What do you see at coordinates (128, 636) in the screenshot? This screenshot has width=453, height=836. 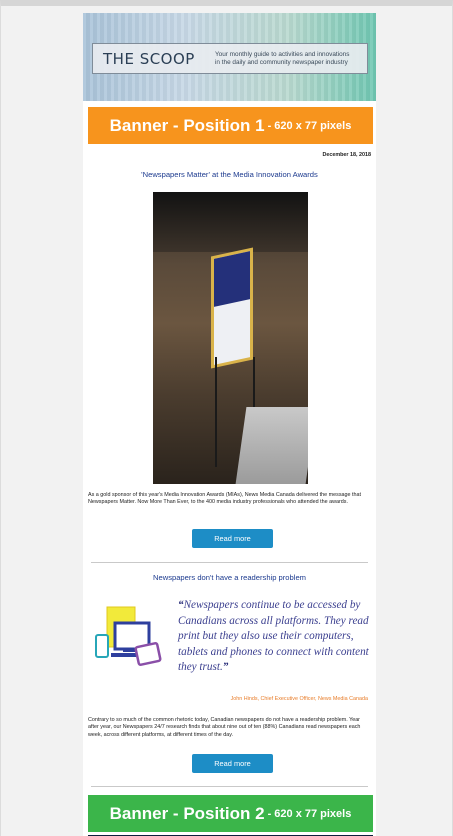 I see `devices-illustration-icon` at bounding box center [128, 636].